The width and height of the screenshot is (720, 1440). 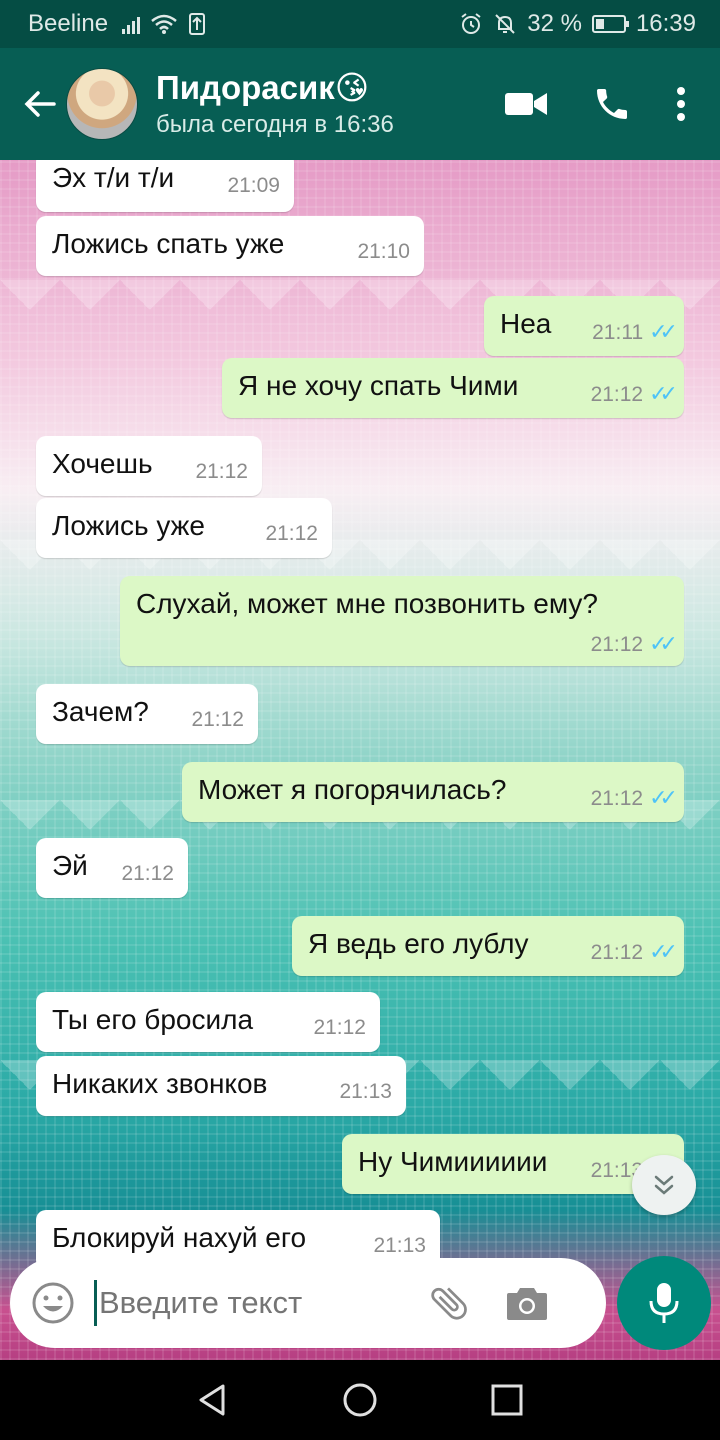 I want to click on camera-icon, so click(x=527, y=1303).